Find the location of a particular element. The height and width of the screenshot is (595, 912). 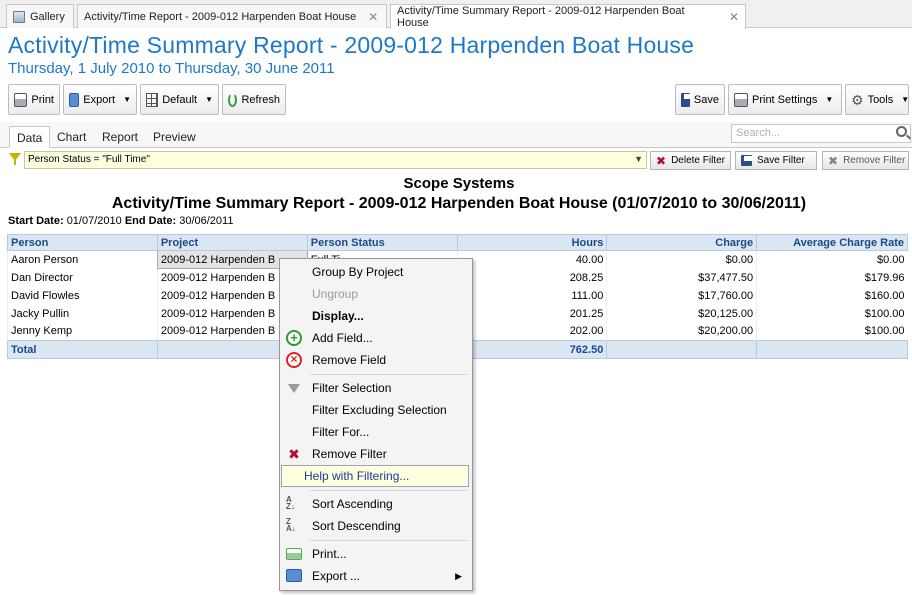

tab-preview: Preview is located at coordinates (174, 137).